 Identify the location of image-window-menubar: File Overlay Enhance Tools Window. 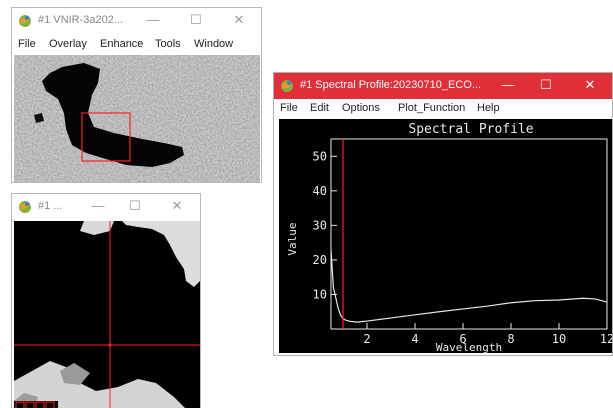
(136, 46).